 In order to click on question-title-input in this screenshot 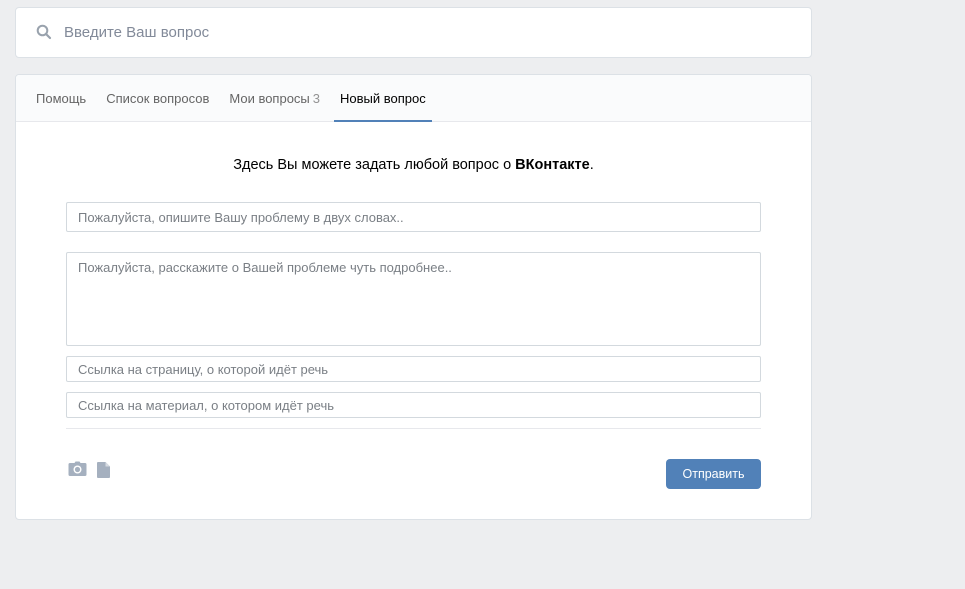, I will do `click(413, 217)`.